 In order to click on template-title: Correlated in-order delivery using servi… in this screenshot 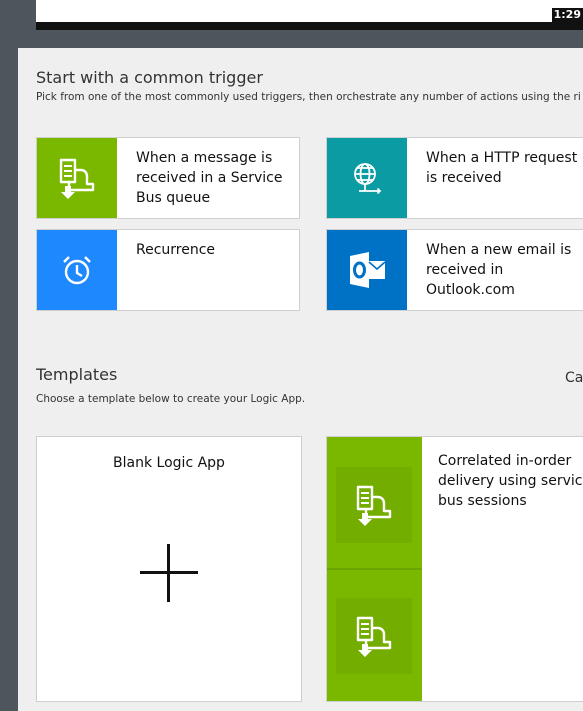, I will do `click(510, 481)`.